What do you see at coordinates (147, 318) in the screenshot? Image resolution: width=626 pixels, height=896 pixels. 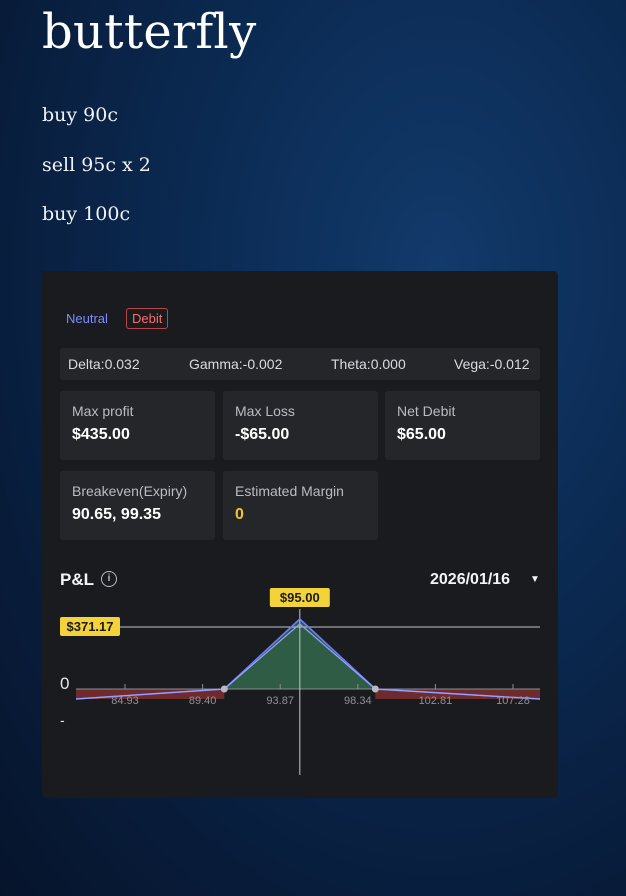 I see `debit-tag: Debit` at bounding box center [147, 318].